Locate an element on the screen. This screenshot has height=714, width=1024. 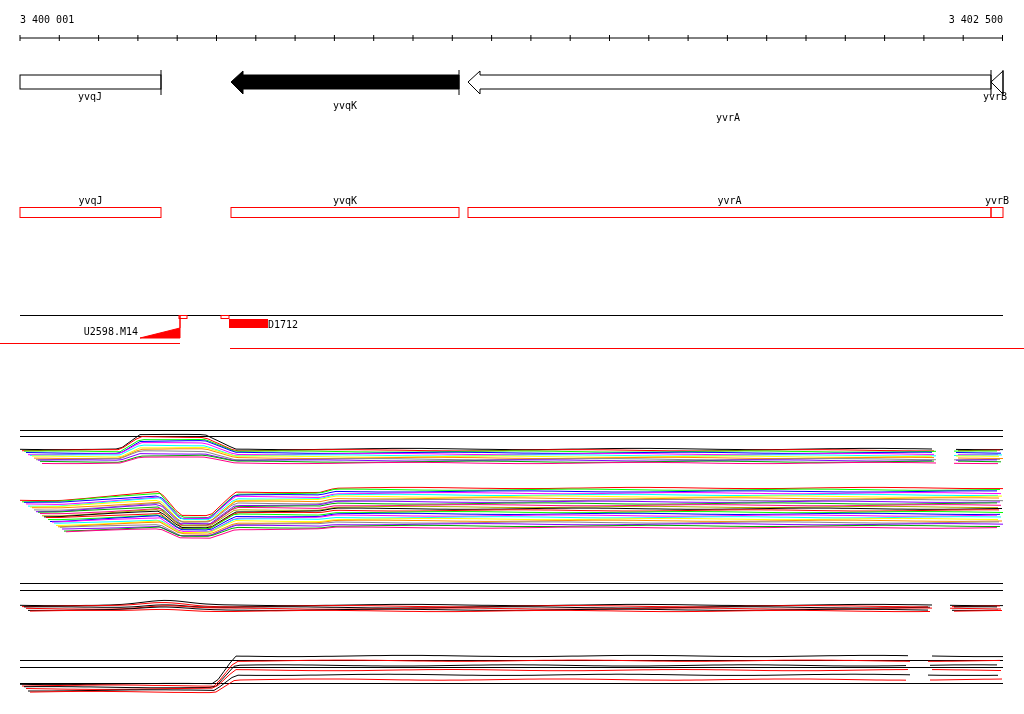
gene-label: yvqK is located at coordinates (345, 105).